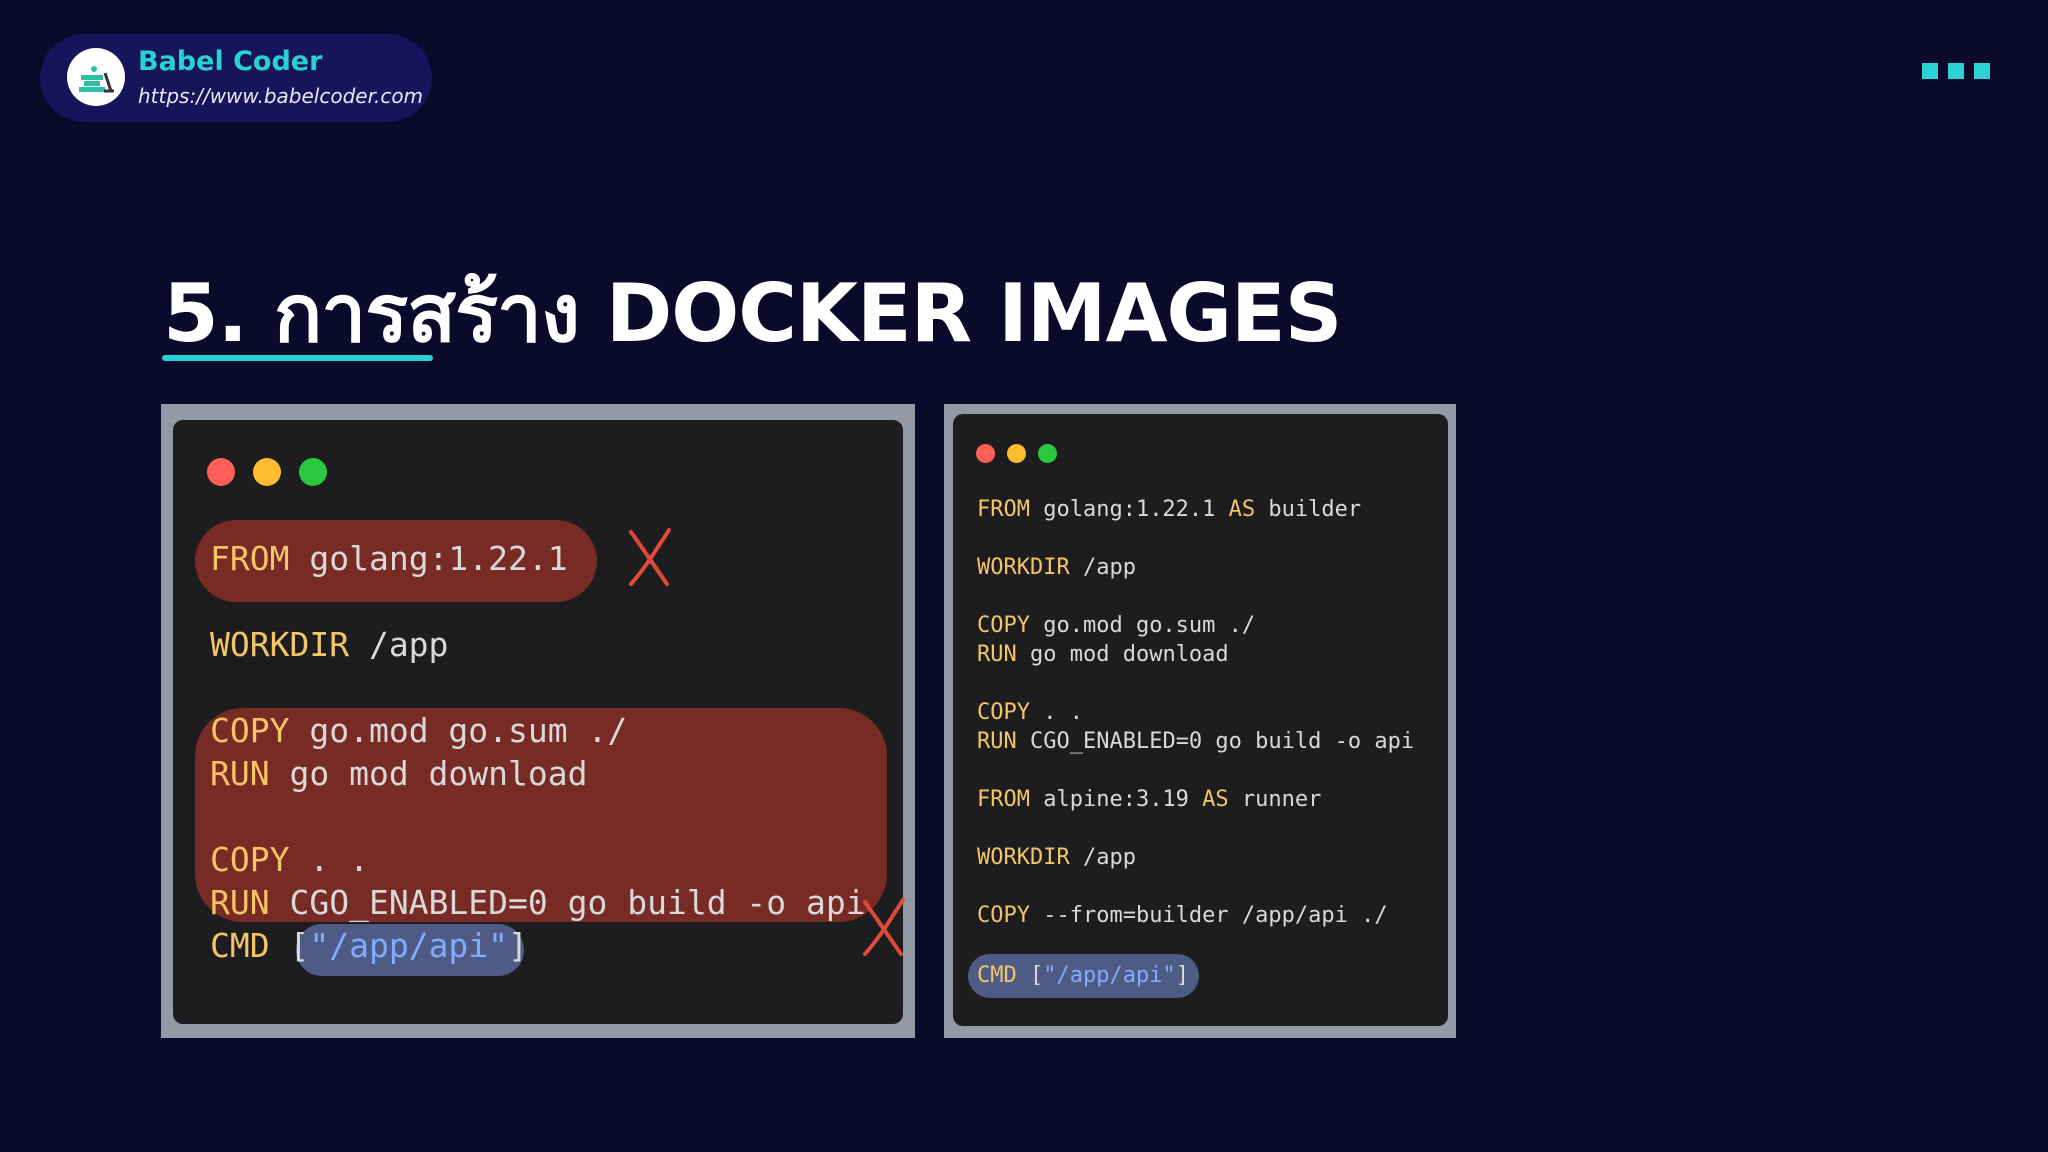  What do you see at coordinates (329, 644) in the screenshot?
I see `left-code-line-2: WORKDIR /app` at bounding box center [329, 644].